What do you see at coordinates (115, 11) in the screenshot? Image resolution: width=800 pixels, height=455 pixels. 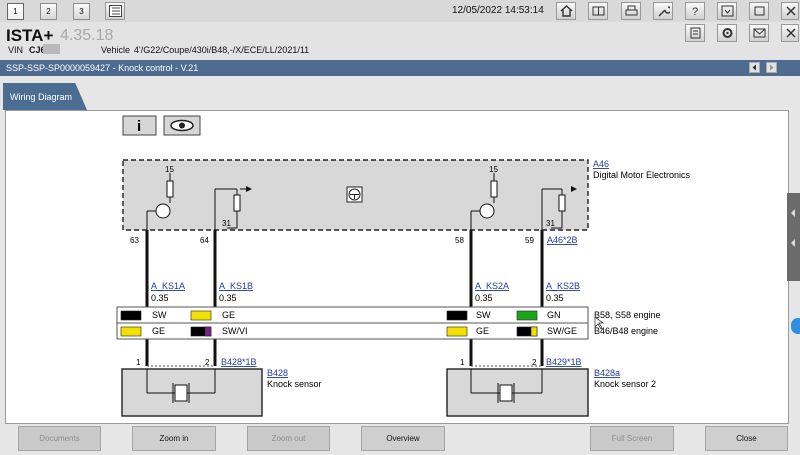 I see `list-icon` at bounding box center [115, 11].